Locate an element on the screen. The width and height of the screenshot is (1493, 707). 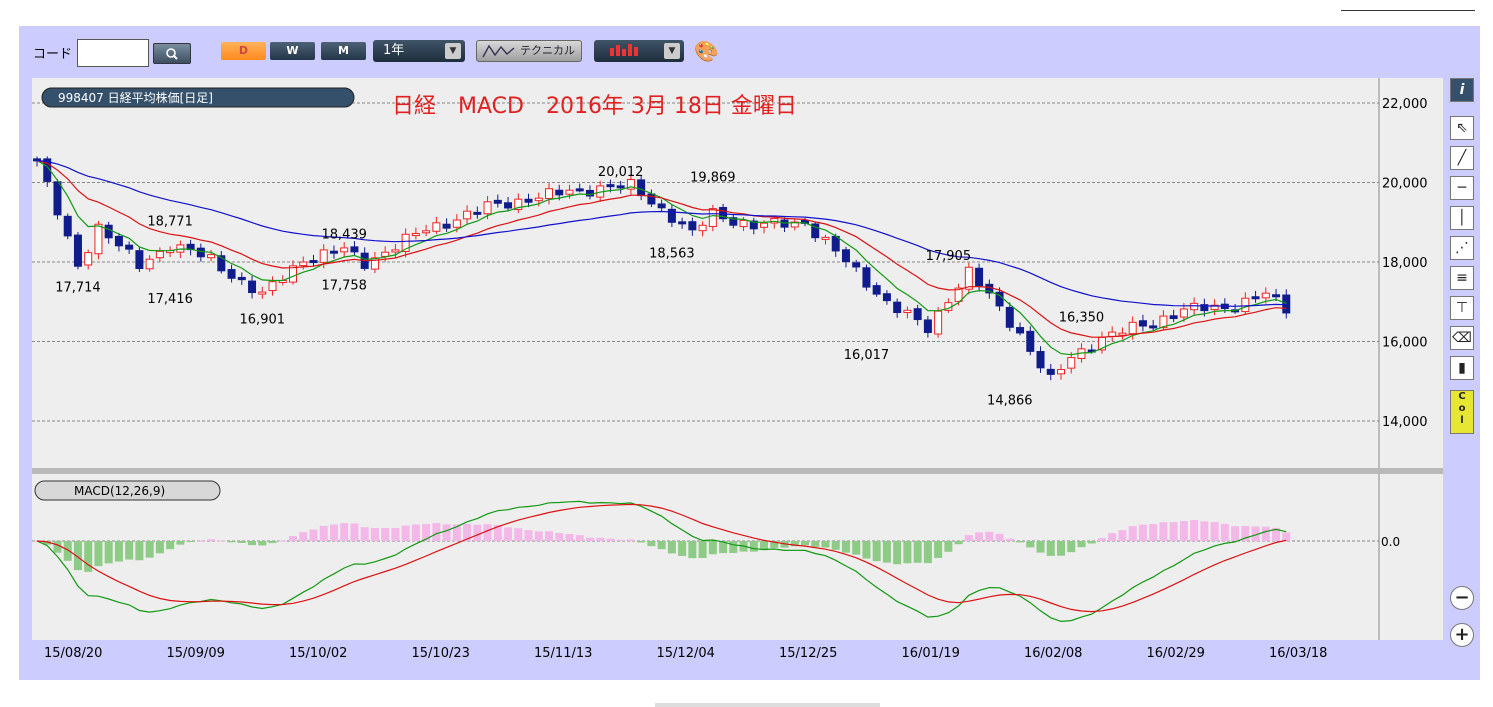
series-label: 998407 日経平均株価[日足] is located at coordinates (135, 97).